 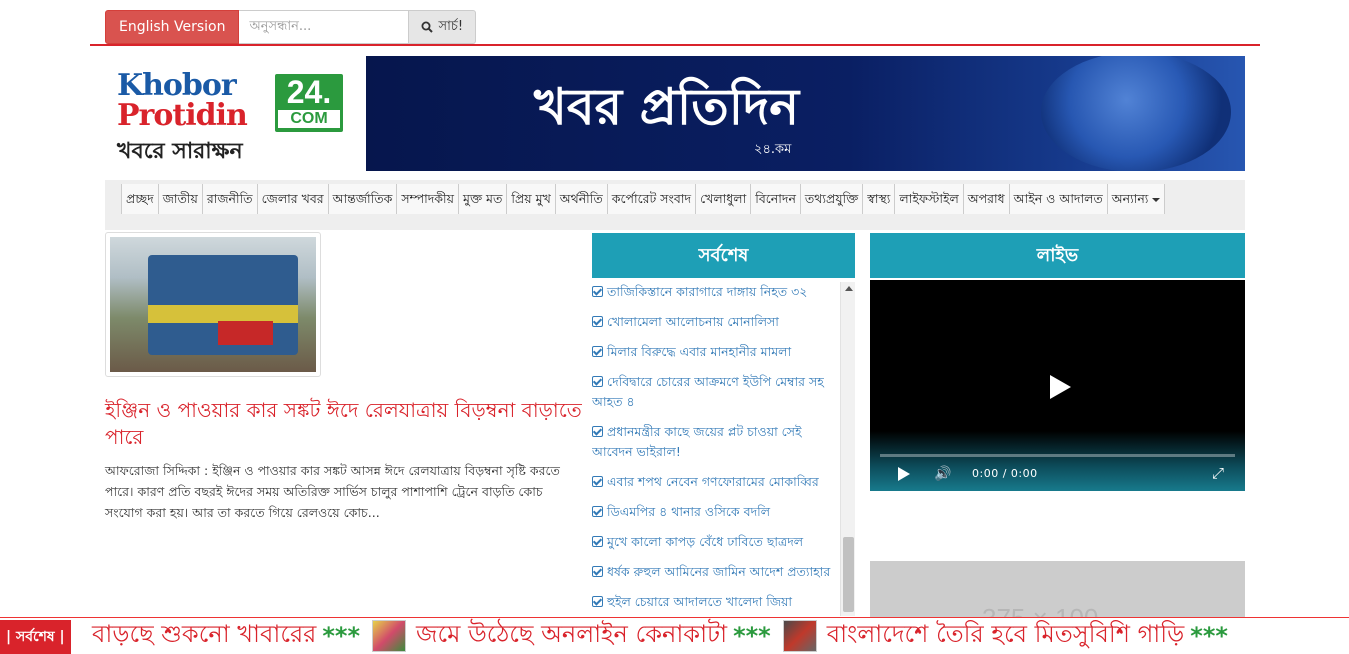 I want to click on header-banner: খবর প্রতিদিন ২৪.কম, so click(x=805, y=113).